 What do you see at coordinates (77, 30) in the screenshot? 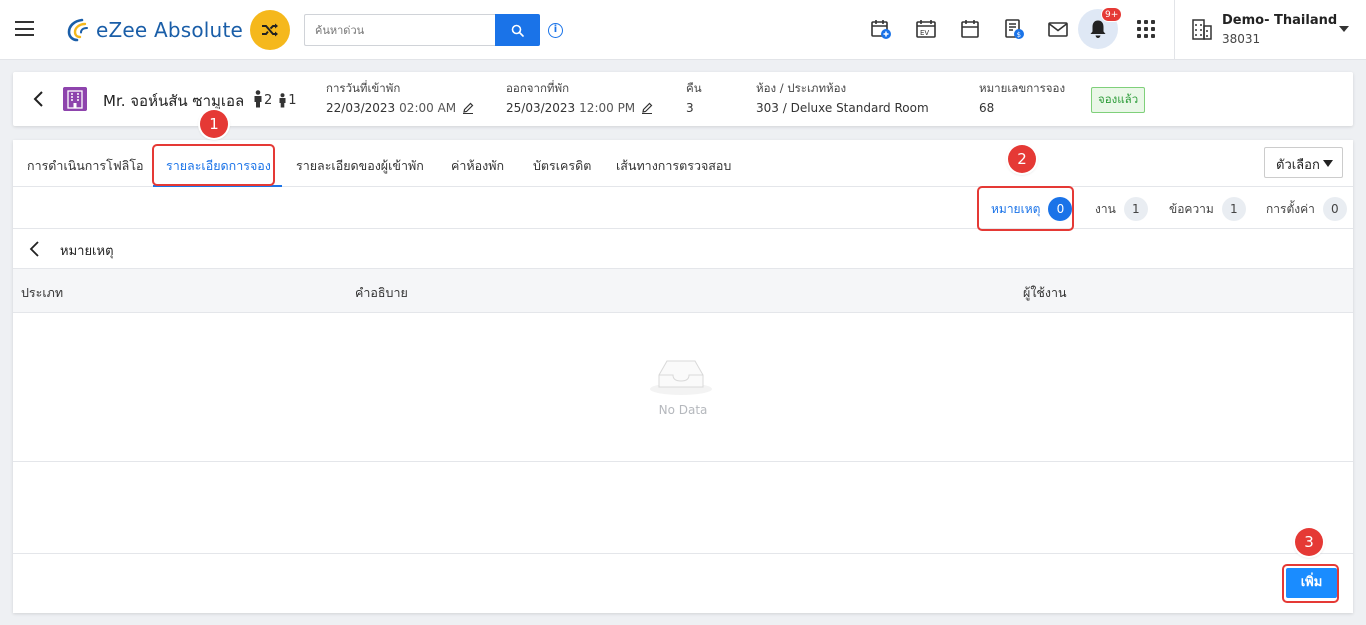
I see `ezee-logo-icon` at bounding box center [77, 30].